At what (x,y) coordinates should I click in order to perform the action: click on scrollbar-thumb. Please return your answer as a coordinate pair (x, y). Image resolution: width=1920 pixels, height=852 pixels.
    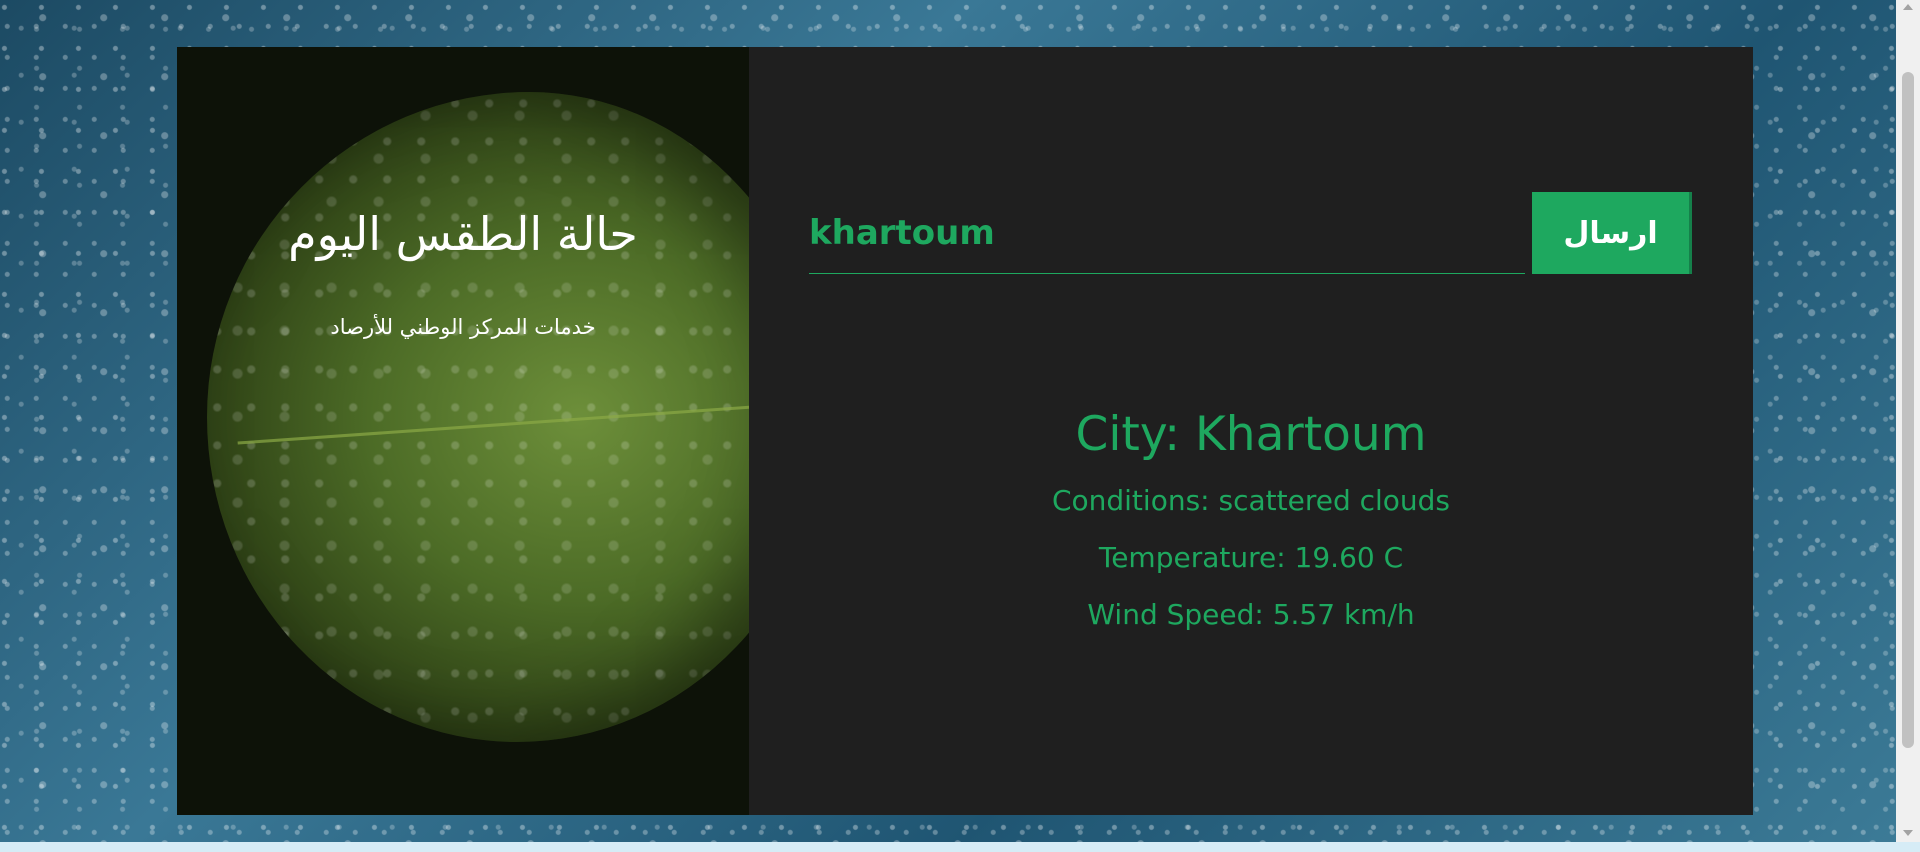
    Looking at the image, I should click on (1908, 410).